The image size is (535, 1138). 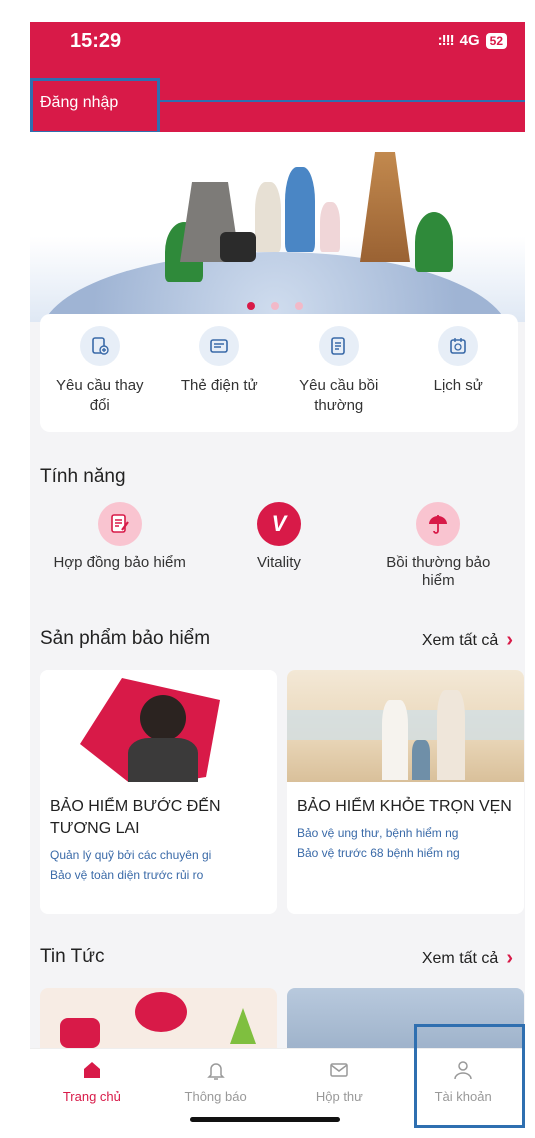 I want to click on home-icon, so click(x=92, y=1072).